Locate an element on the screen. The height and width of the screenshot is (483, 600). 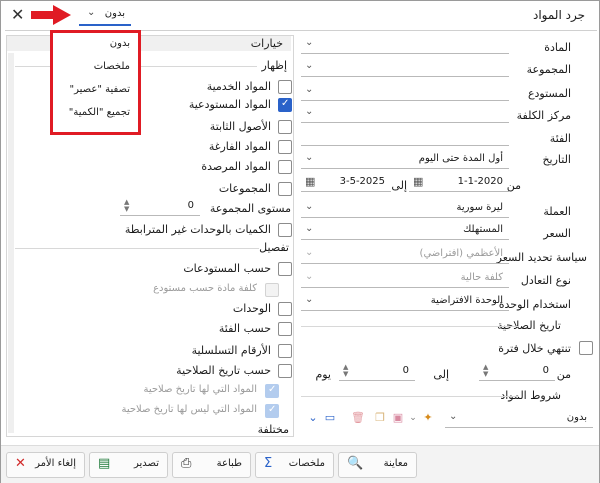
export-button: ▤ تصدير is located at coordinates (128, 465).